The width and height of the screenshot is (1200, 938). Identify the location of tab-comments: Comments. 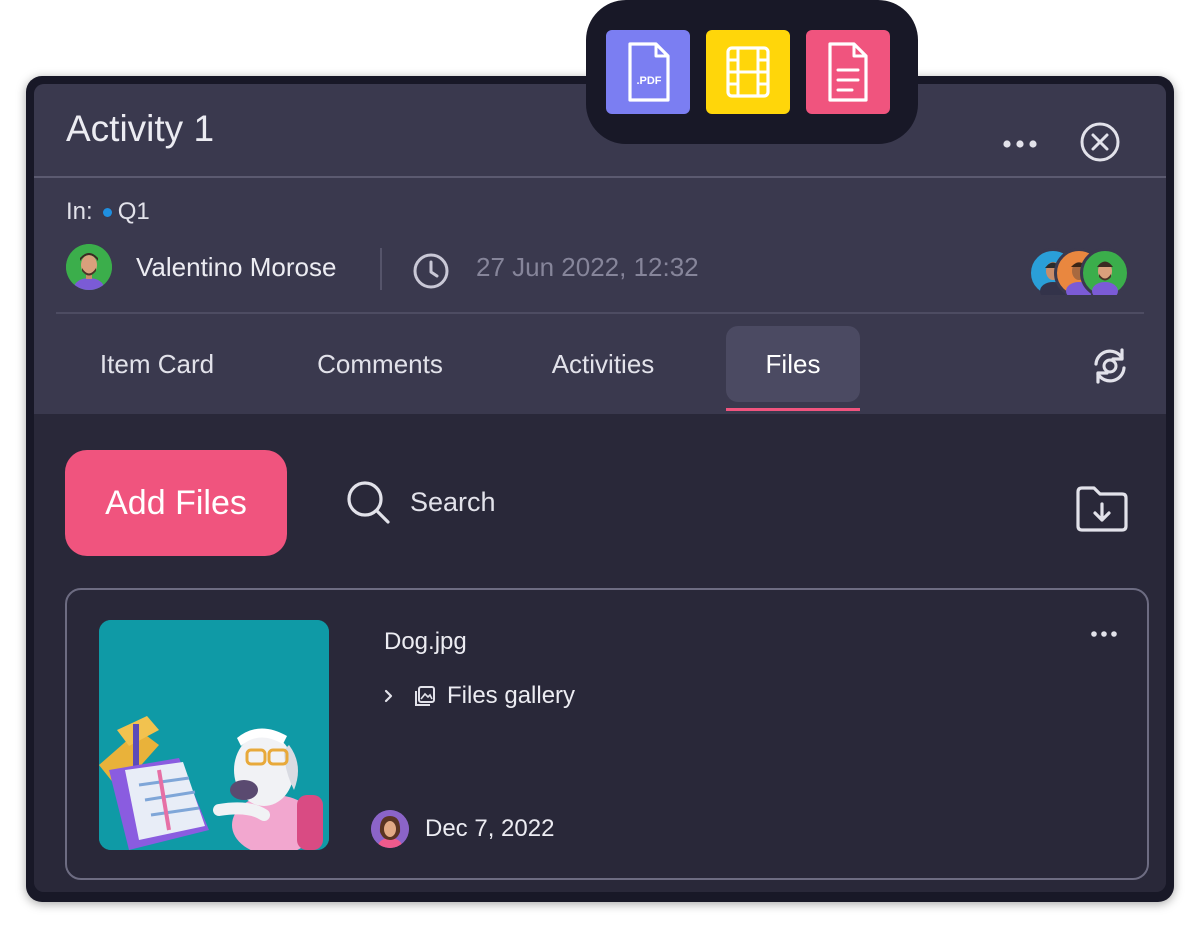
(380, 364).